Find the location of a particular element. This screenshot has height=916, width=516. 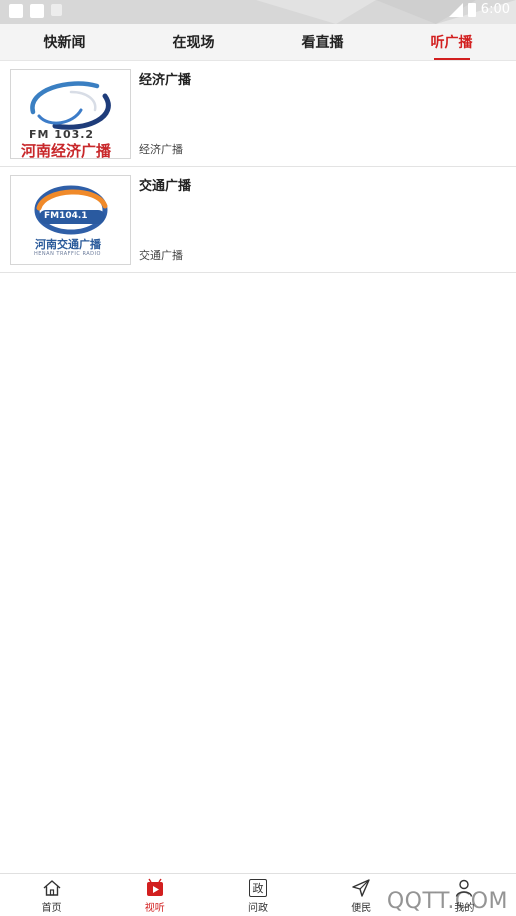

bottom-nav: 首页 视听 政 问政 便民 我的 is located at coordinates (258, 894).